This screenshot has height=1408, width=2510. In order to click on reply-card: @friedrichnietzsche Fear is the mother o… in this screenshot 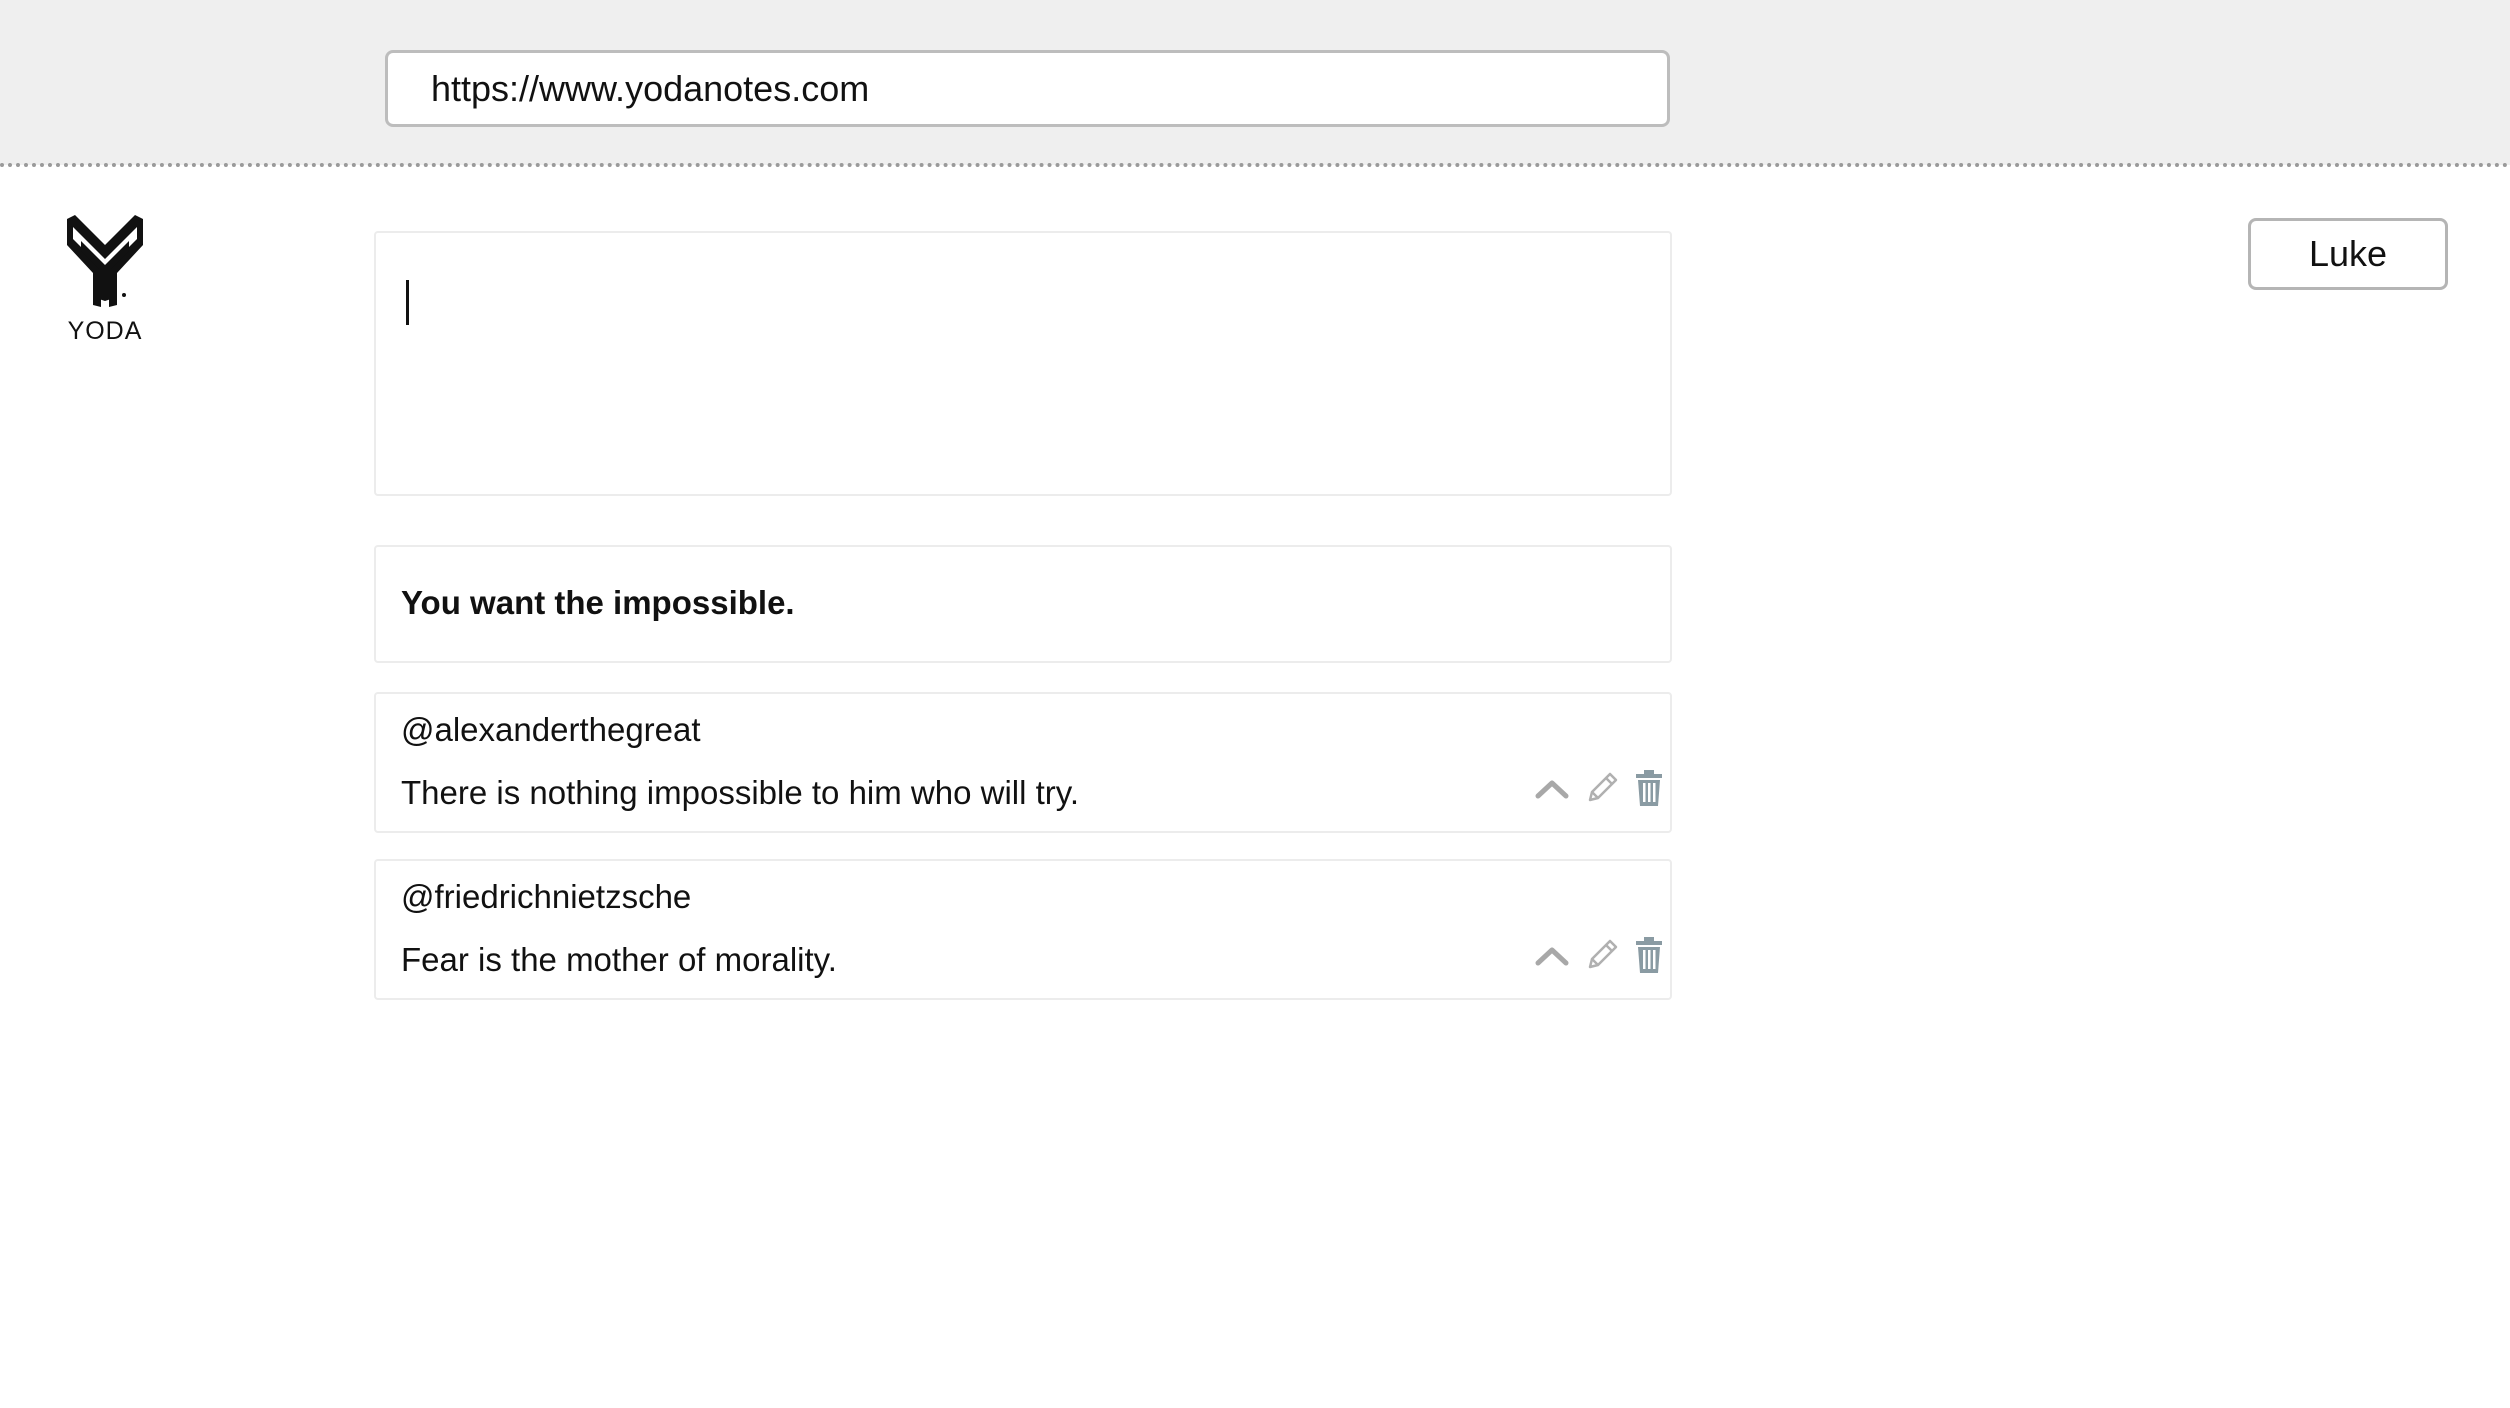, I will do `click(1023, 929)`.